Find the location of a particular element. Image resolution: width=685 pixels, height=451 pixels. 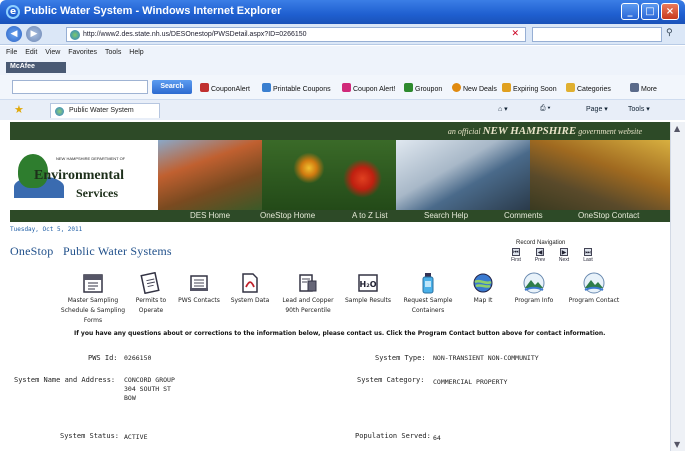

forest-road-photo is located at coordinates (600, 175).